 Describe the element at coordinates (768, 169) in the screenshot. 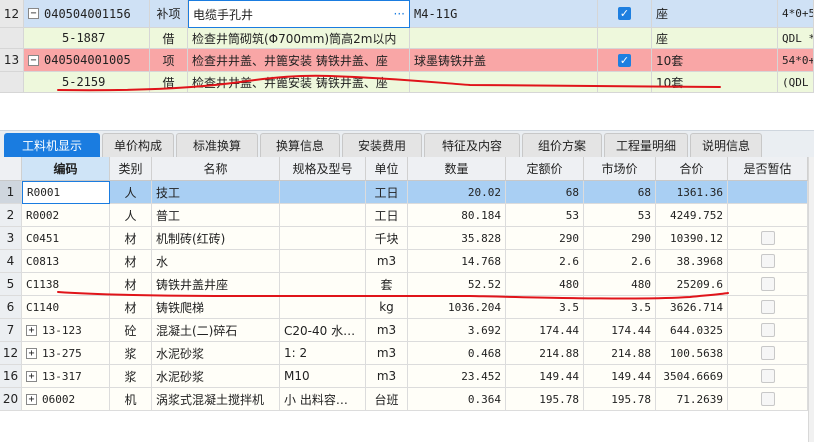

I see `col-header-estimated: 是否暂估` at that location.